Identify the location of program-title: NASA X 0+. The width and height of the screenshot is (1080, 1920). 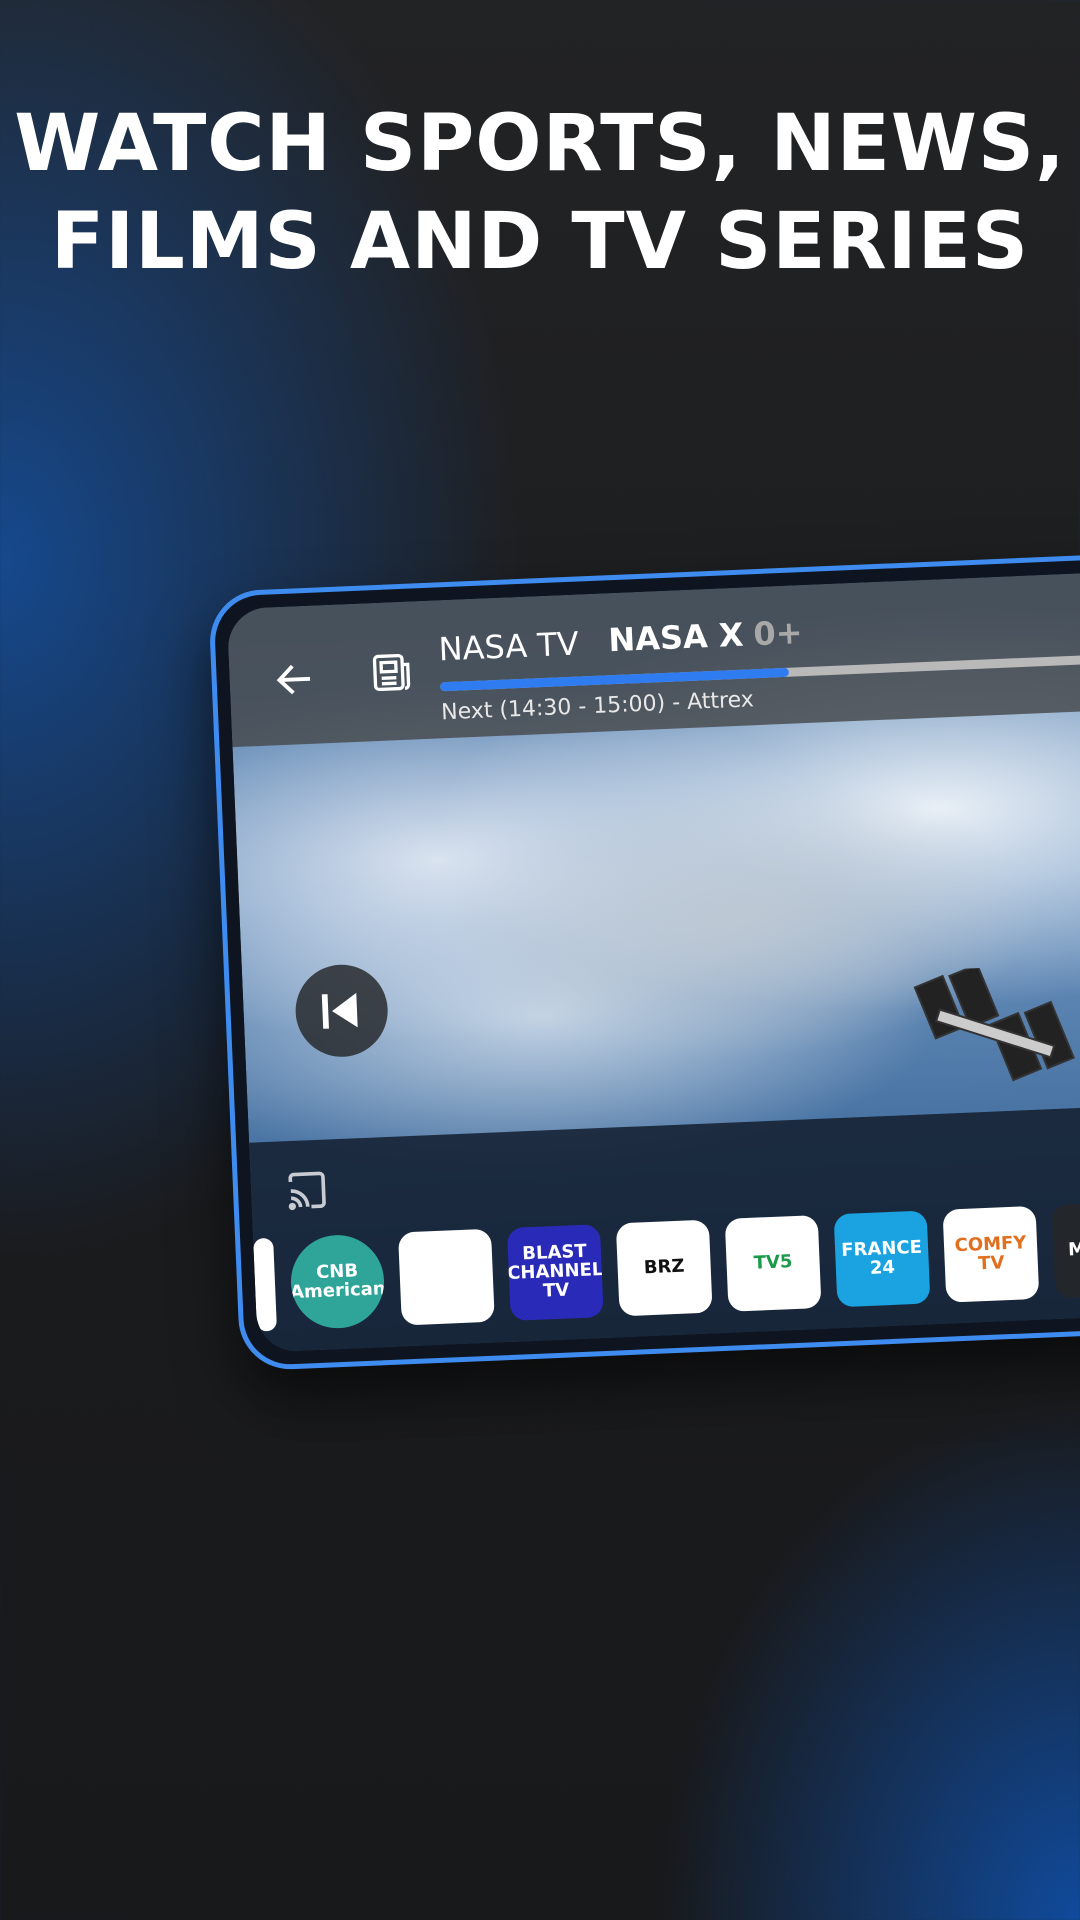
(706, 636).